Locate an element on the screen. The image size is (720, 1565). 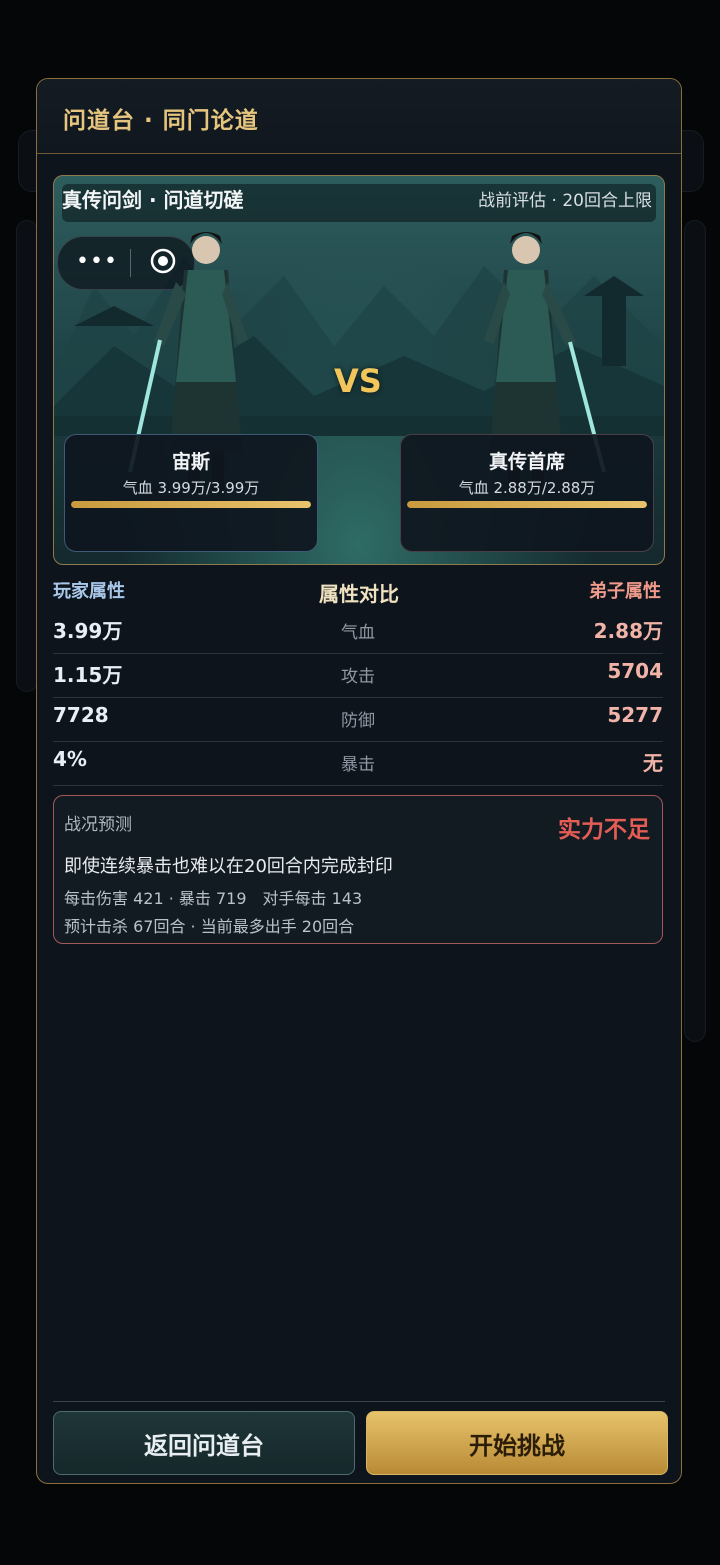
opponent-hp-card: 真传首席 气血 2.88万/2.88万 is located at coordinates (527, 493).